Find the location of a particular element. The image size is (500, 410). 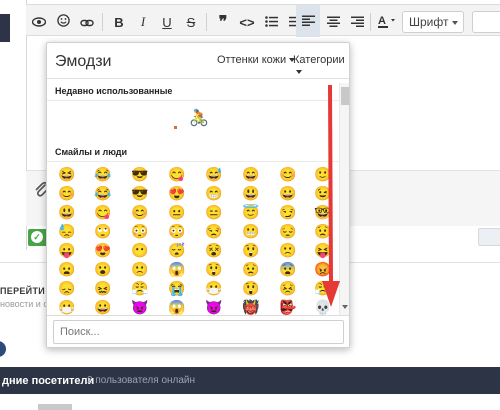

emoji-item: 😭 is located at coordinates (177, 288).